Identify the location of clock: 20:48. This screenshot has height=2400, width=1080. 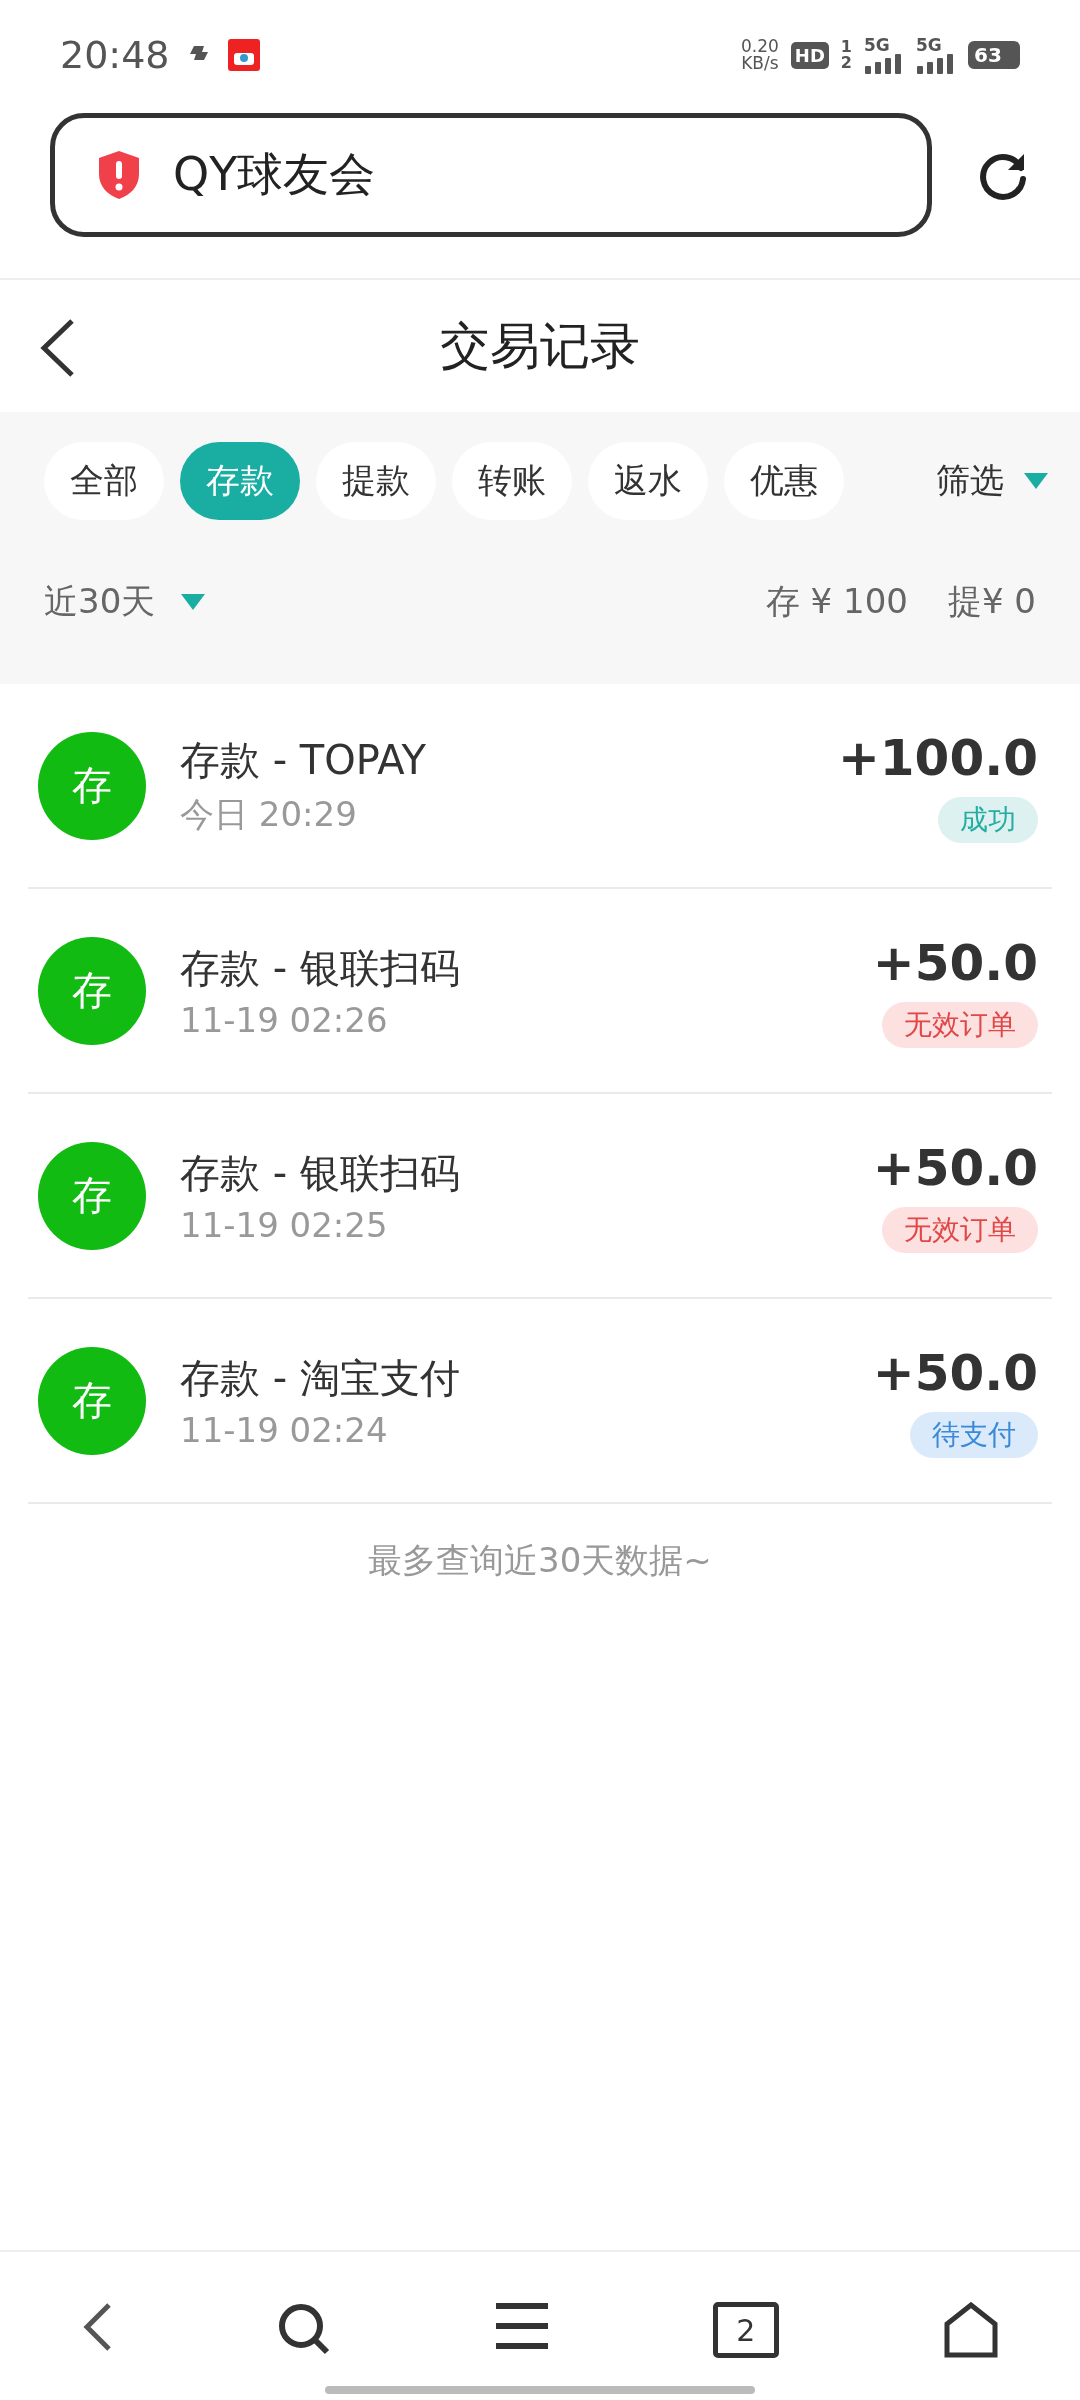
(115, 55).